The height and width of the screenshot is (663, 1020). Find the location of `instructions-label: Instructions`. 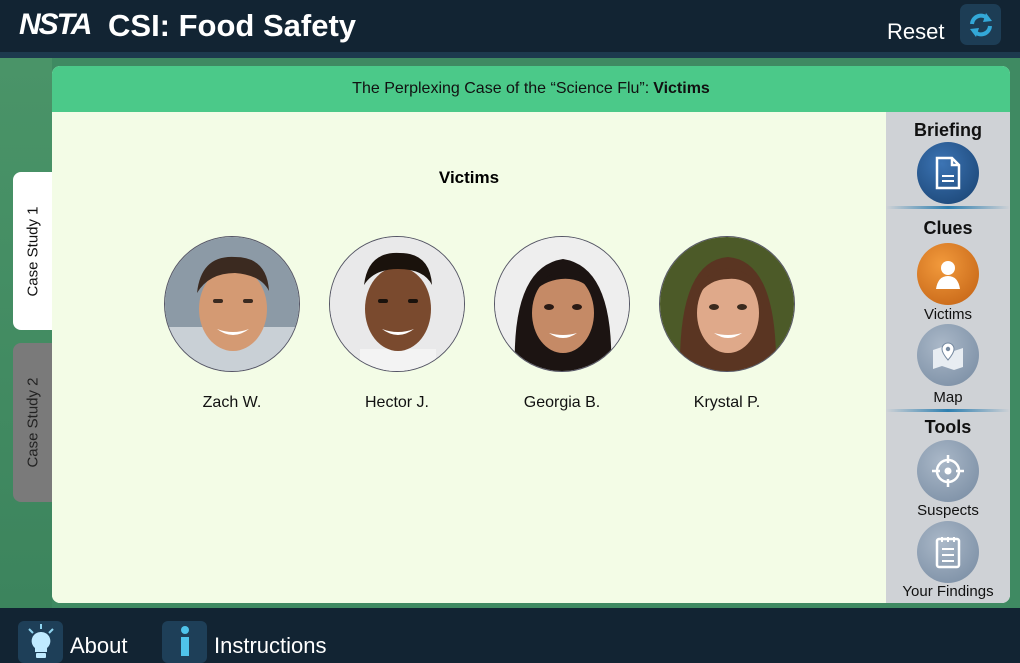

instructions-label: Instructions is located at coordinates (270, 646).